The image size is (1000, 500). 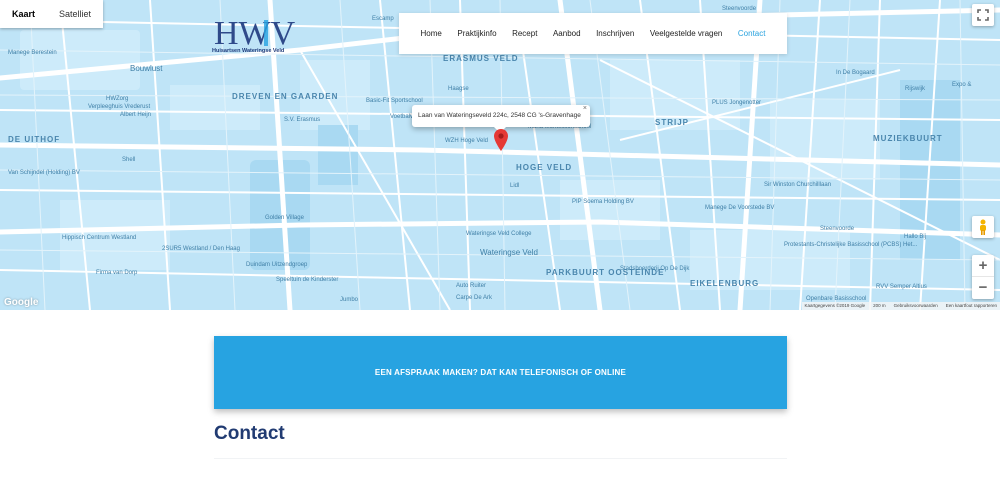 What do you see at coordinates (44, 173) in the screenshot?
I see `map-poi-label: Van Schijndel (Holding) BV` at bounding box center [44, 173].